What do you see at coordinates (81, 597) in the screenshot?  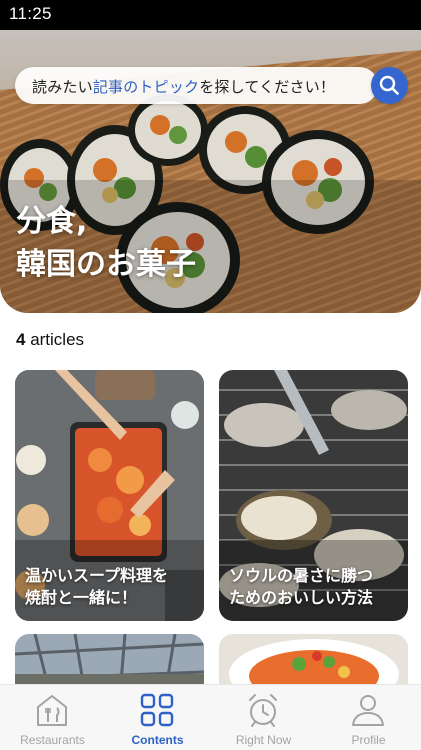 I see `article-title-line2: 焼酎と一緒に！` at bounding box center [81, 597].